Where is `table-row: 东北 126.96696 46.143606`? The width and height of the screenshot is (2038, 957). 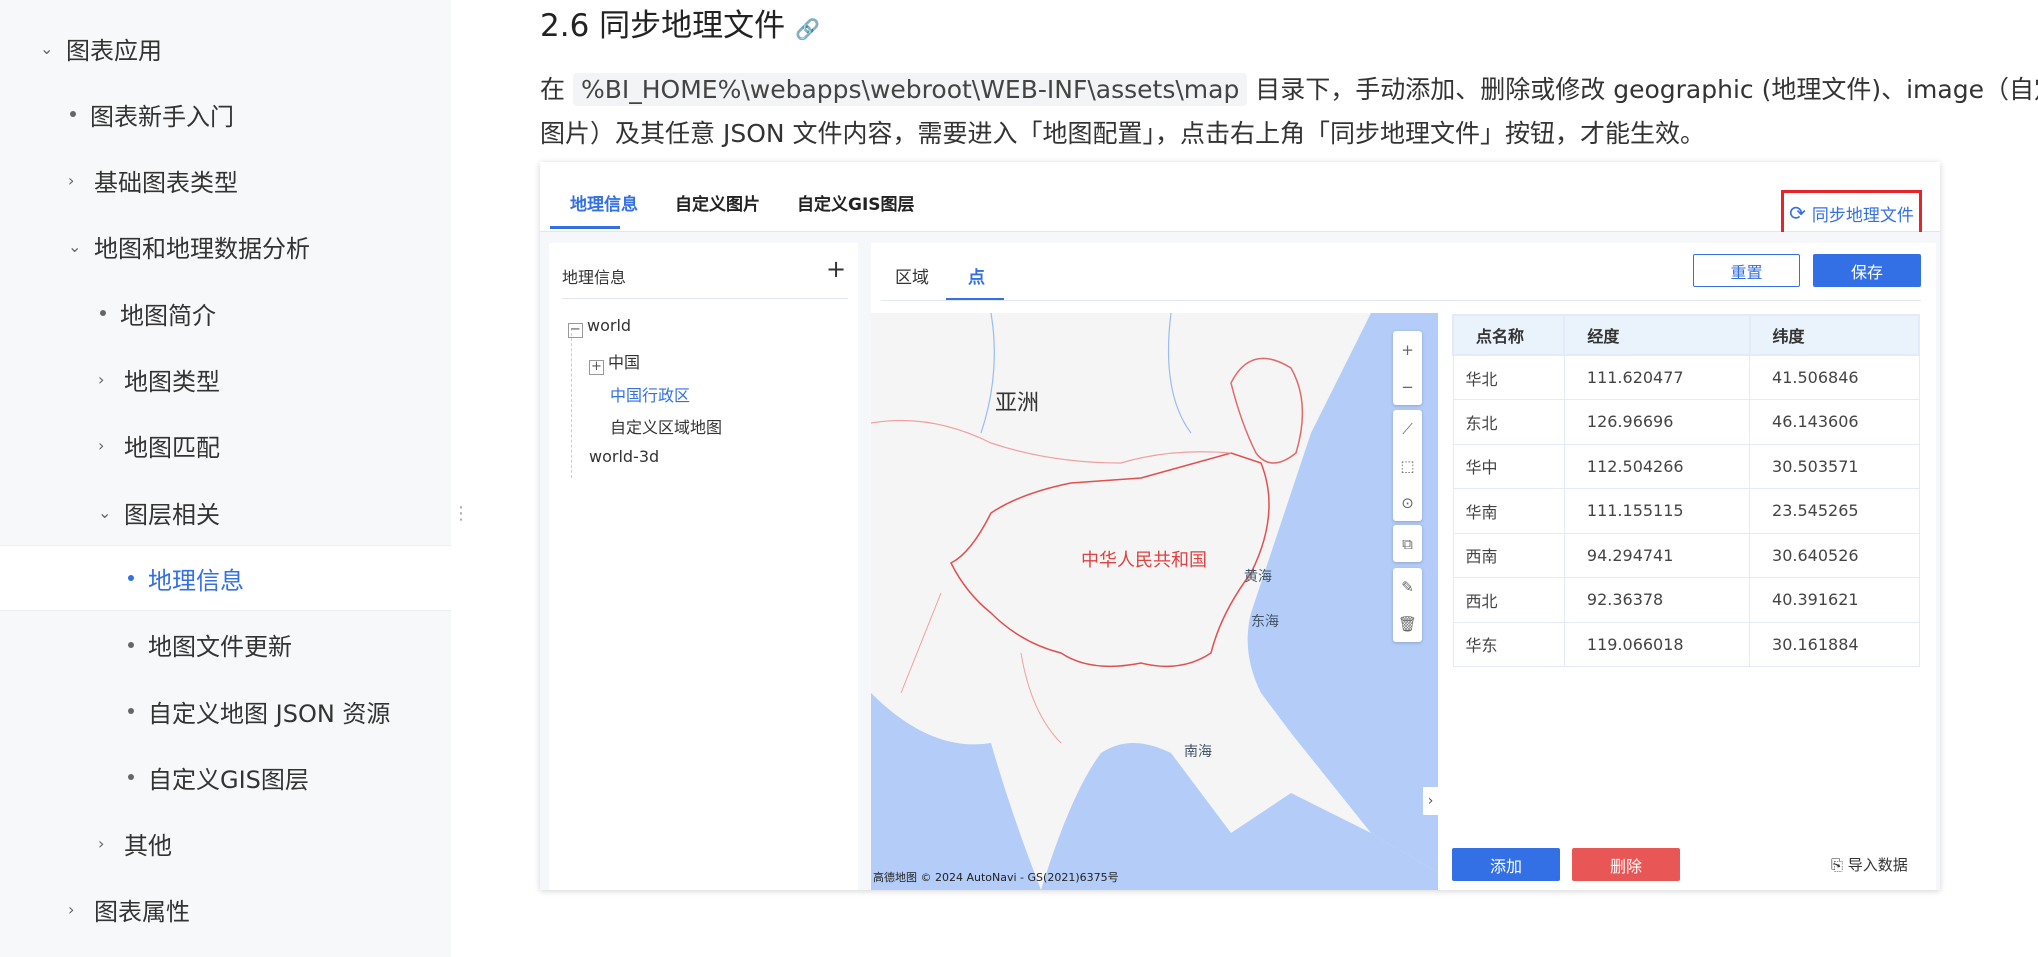
table-row: 东北 126.96696 46.143606 is located at coordinates (1686, 422).